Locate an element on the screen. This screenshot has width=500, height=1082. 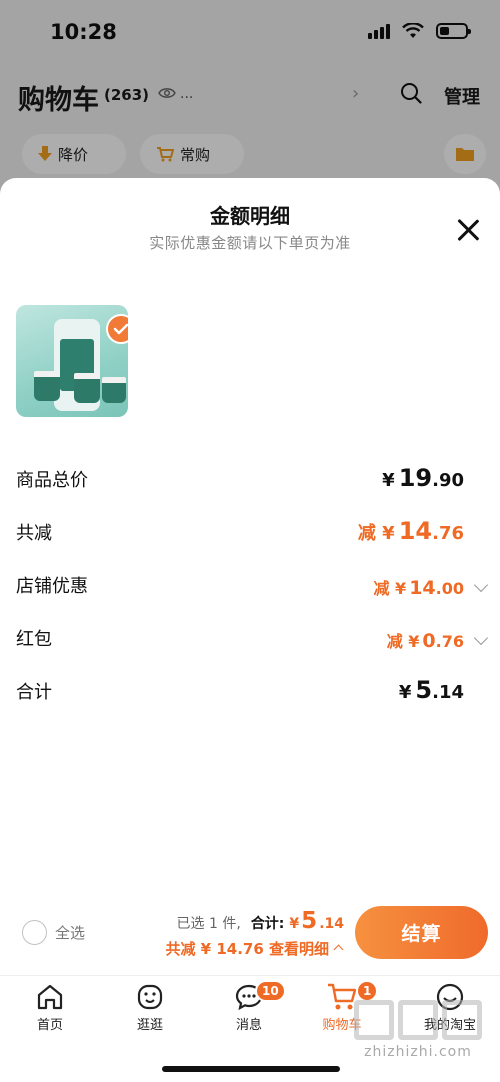
watermark-text: zhizhizhi.com is located at coordinates (418, 1052).